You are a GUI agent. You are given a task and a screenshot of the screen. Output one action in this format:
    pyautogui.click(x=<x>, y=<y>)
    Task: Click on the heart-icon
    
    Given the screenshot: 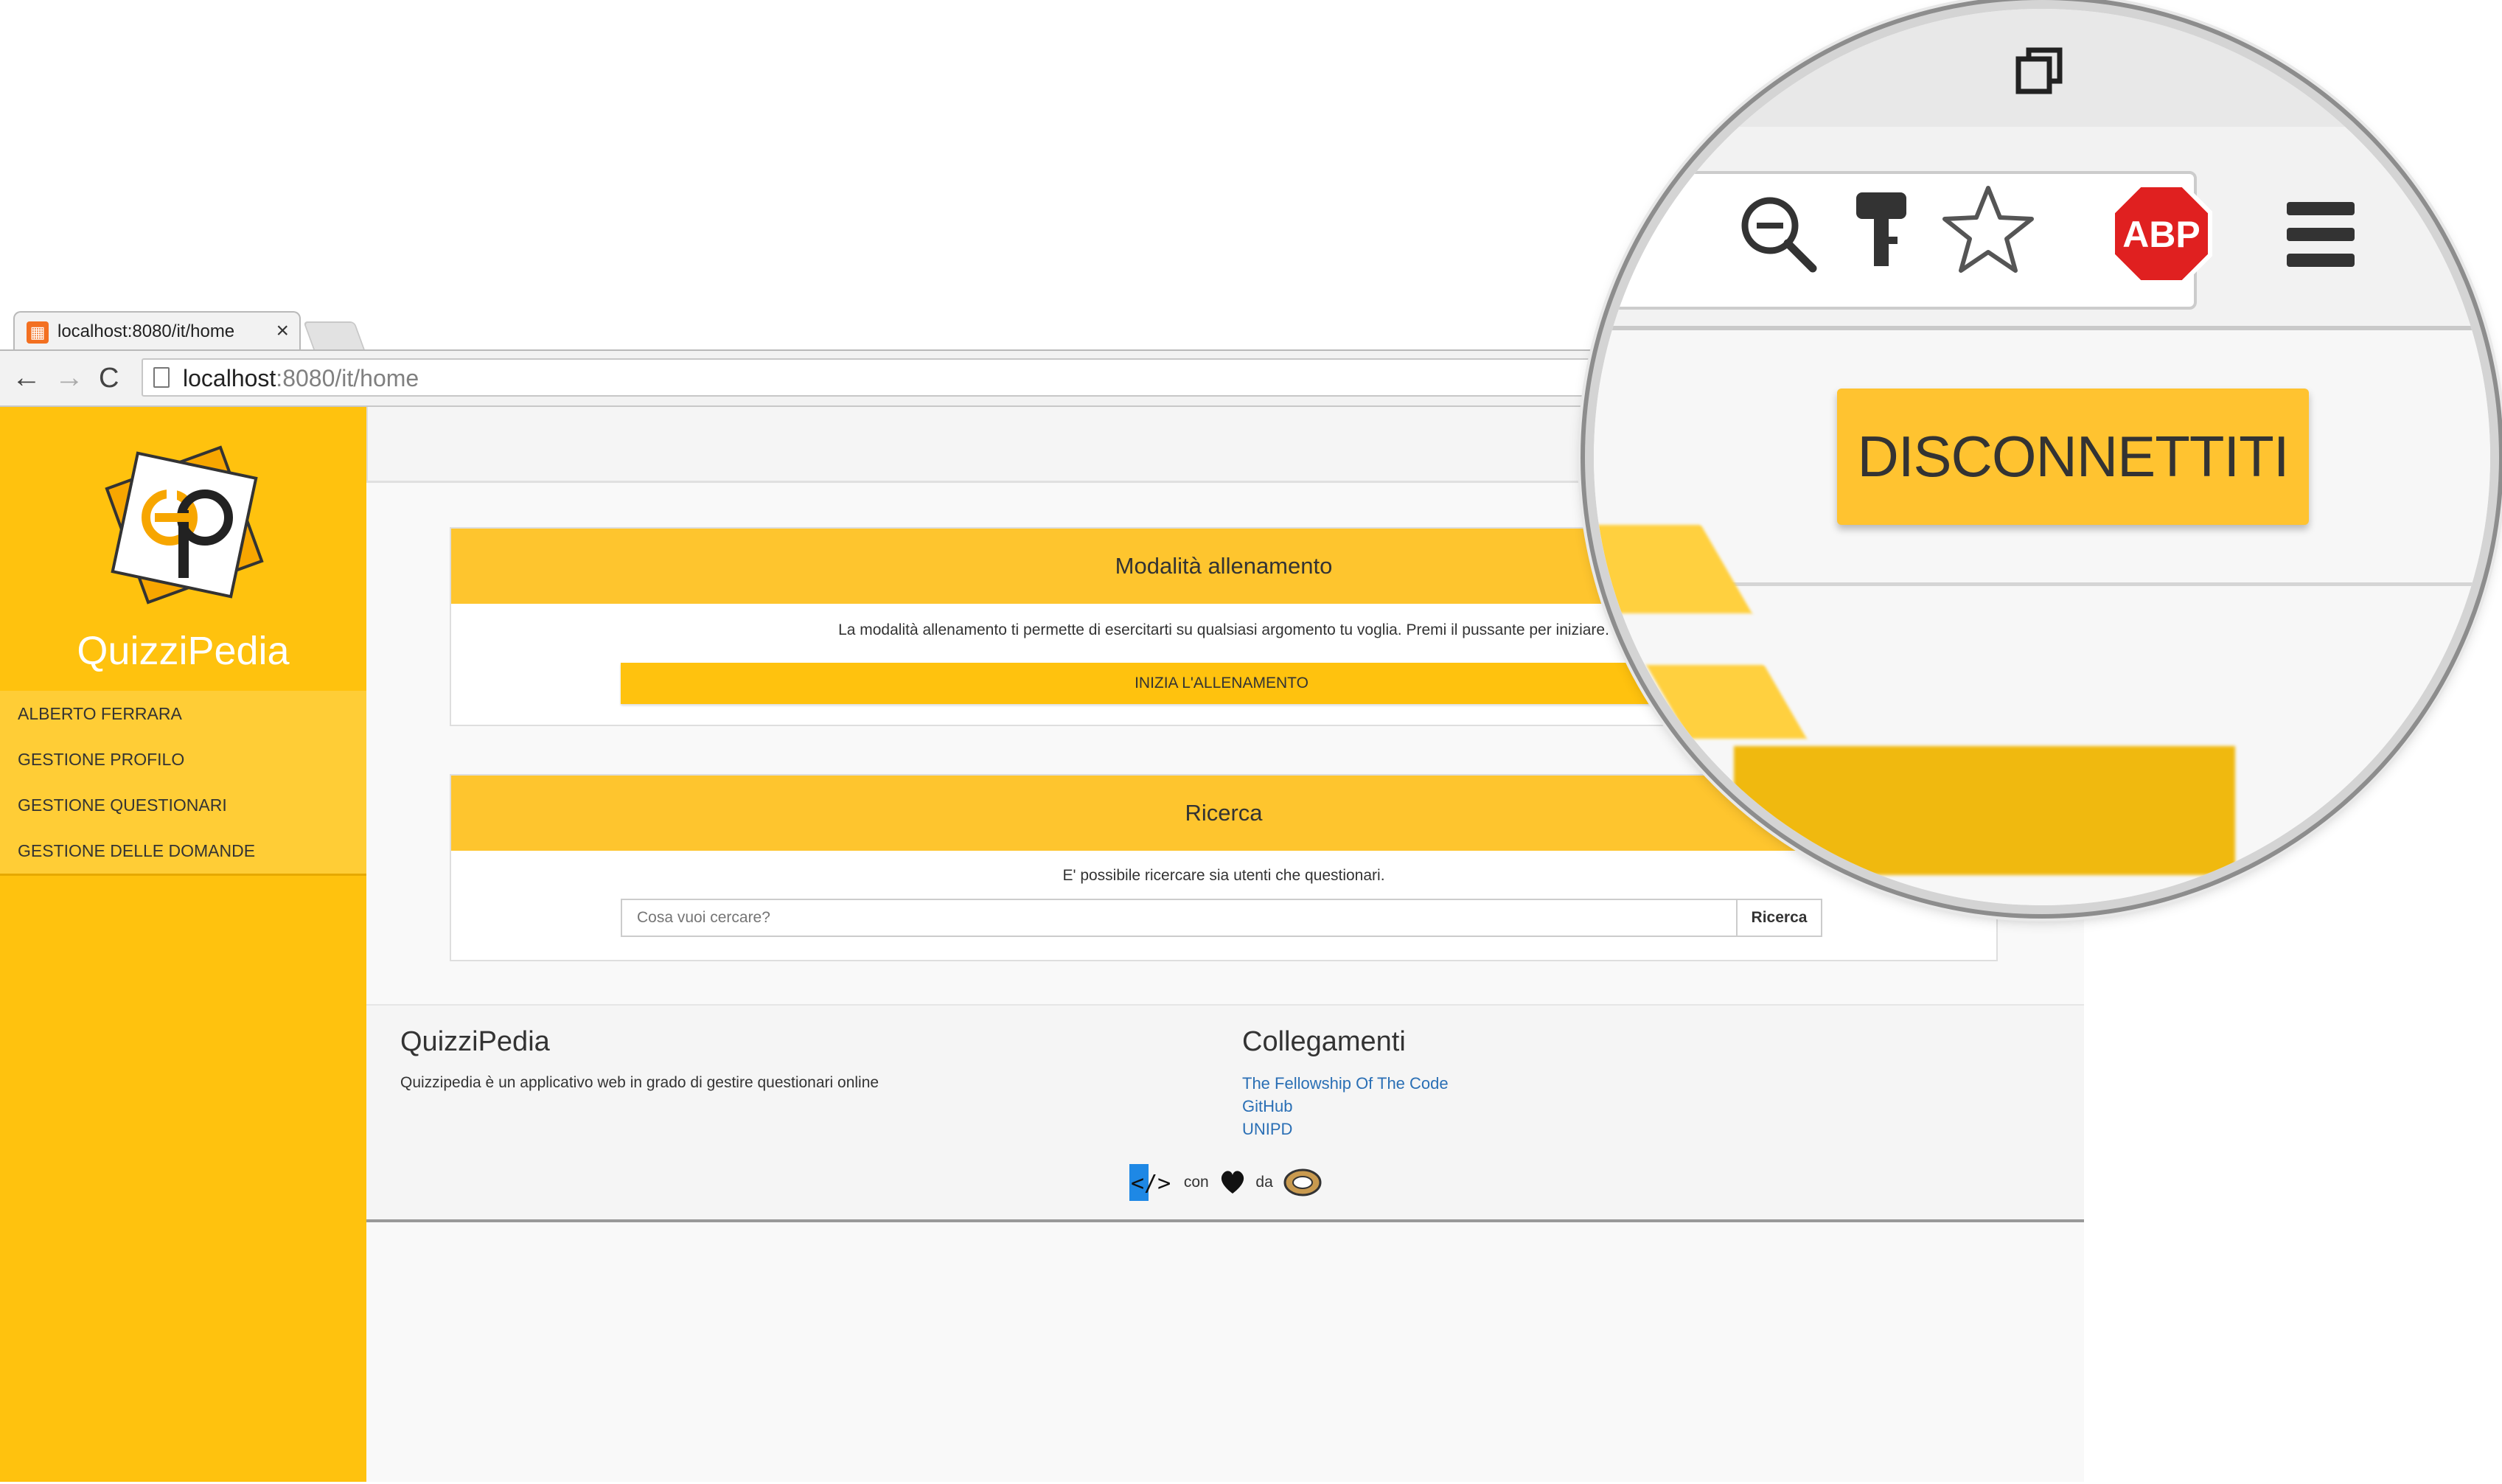 What is the action you would take?
    pyautogui.click(x=1232, y=1183)
    